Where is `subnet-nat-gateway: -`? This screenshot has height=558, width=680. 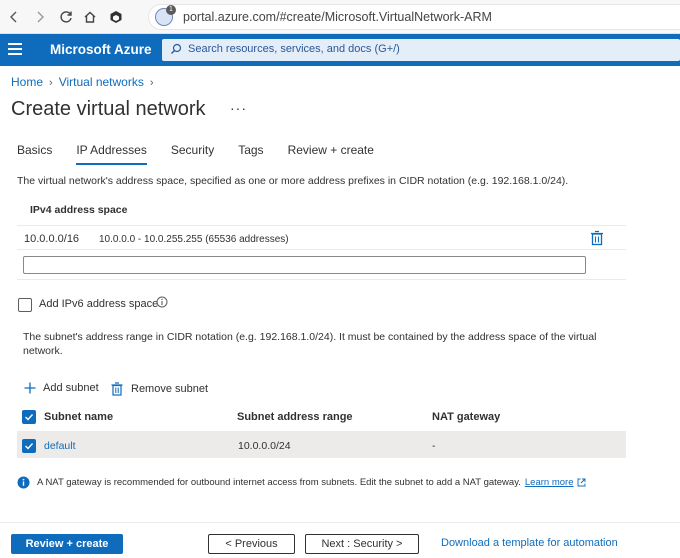 subnet-nat-gateway: - is located at coordinates (434, 446).